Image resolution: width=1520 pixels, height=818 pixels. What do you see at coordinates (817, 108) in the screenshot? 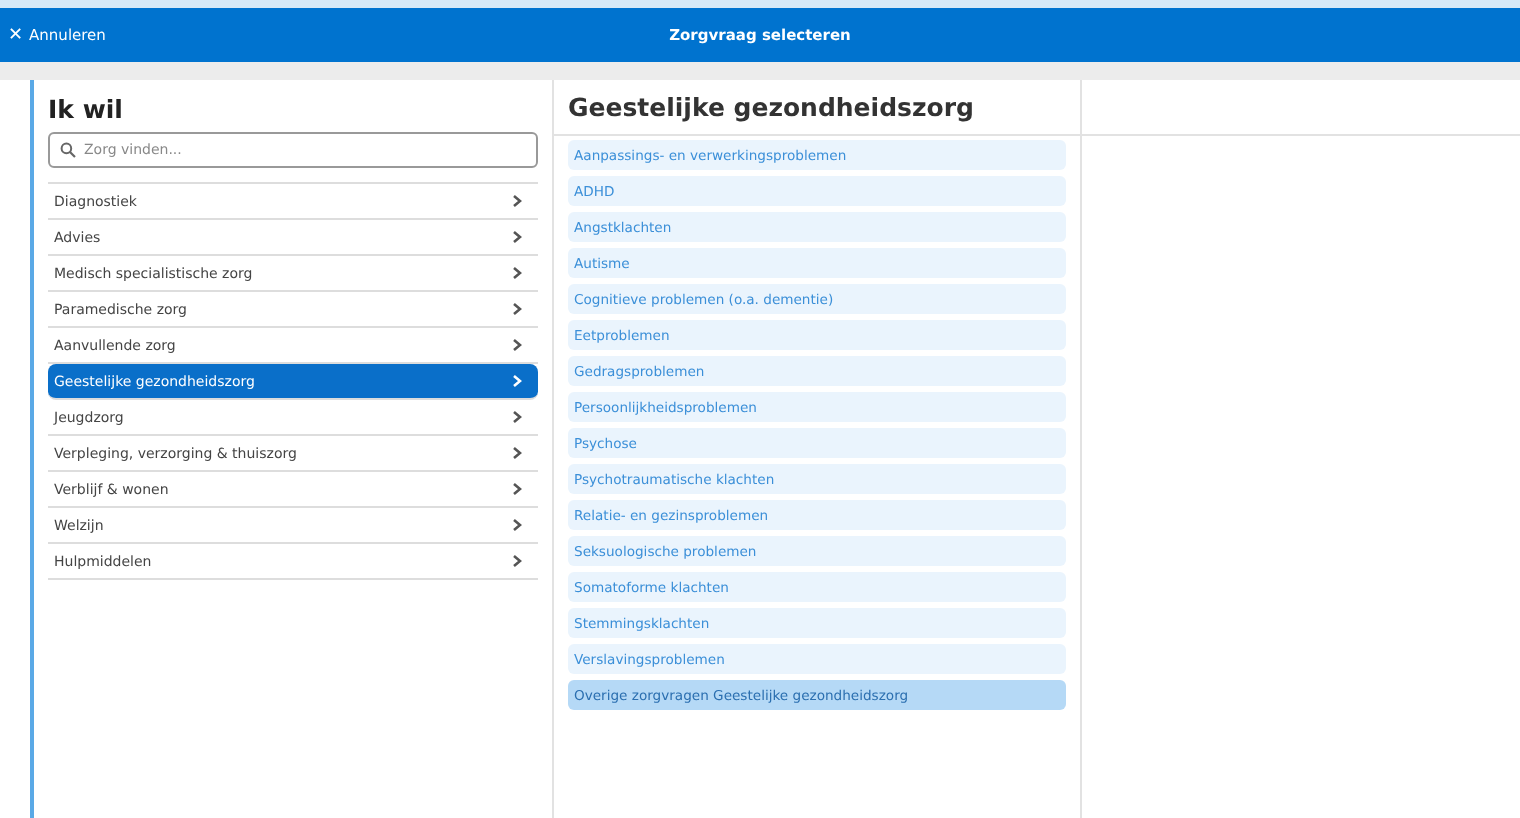
I see `panel-title: Geestelijke gezondheidszorg` at bounding box center [817, 108].